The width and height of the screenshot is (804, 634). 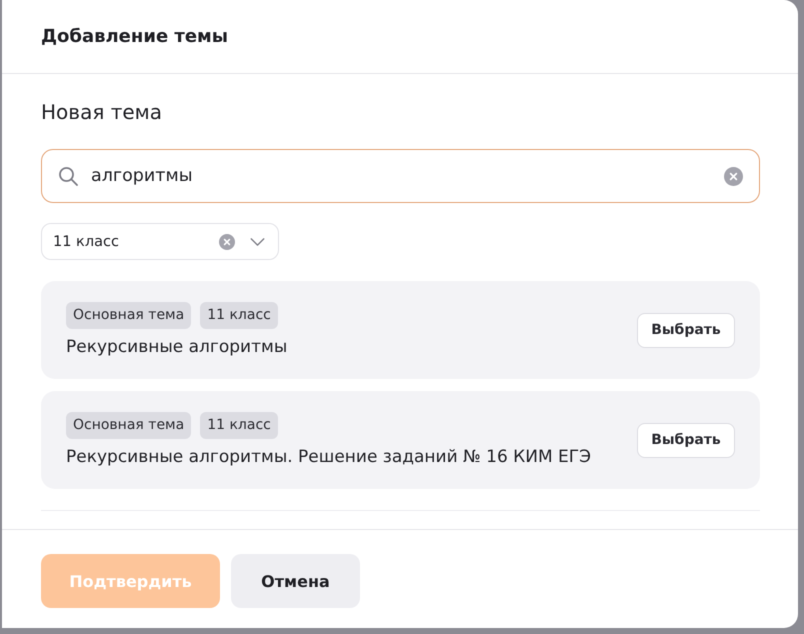 What do you see at coordinates (295, 581) in the screenshot?
I see `cancel-button: Отмена` at bounding box center [295, 581].